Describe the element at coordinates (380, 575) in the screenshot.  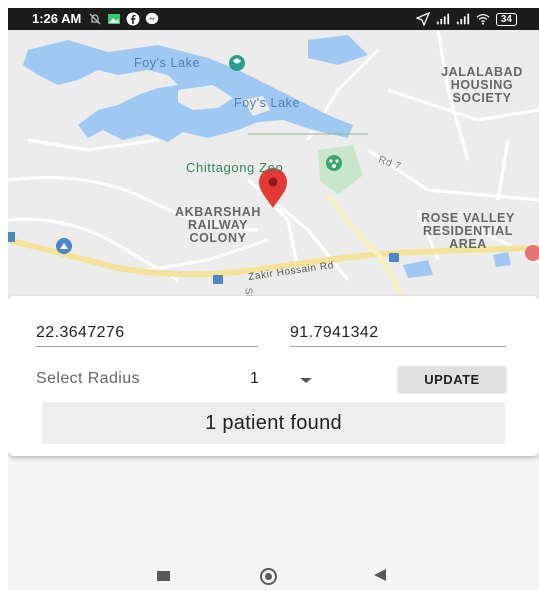
I see `back-triangle-icon` at that location.